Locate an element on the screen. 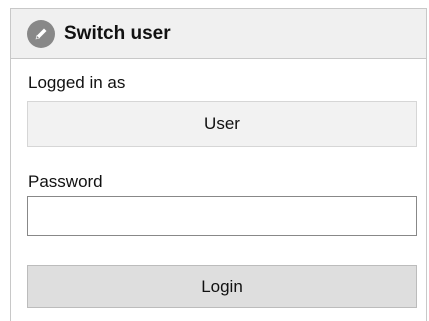 This screenshot has height=321, width=429. logged-in-label: Logged in as is located at coordinates (77, 82).